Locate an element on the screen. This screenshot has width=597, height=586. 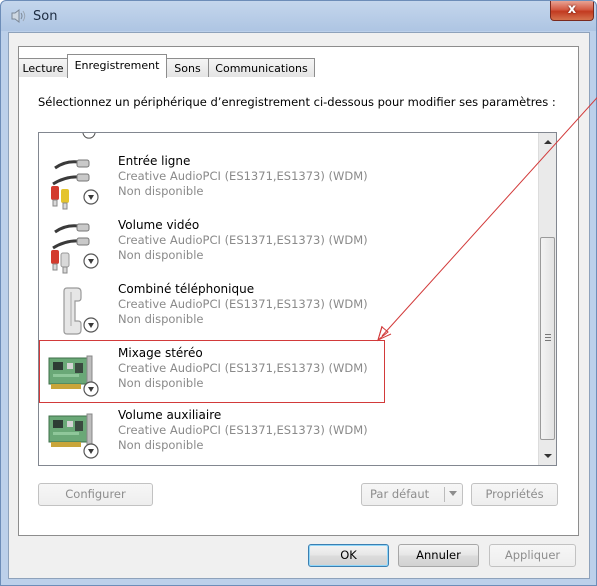
configure-button: Configurer is located at coordinates (95, 494).